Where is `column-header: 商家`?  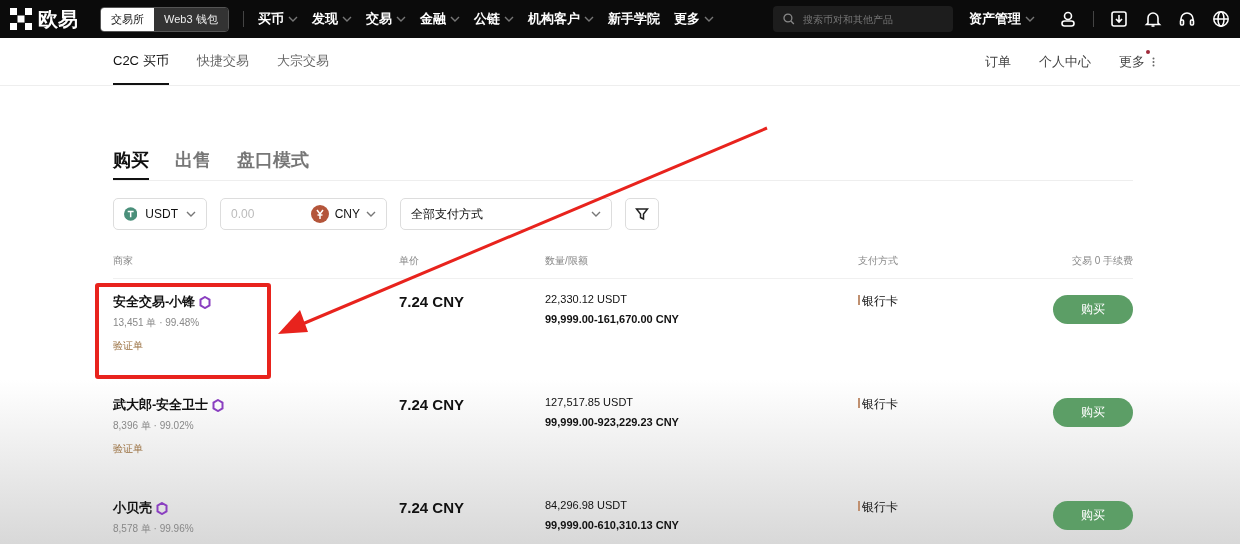 column-header: 商家 is located at coordinates (123, 261).